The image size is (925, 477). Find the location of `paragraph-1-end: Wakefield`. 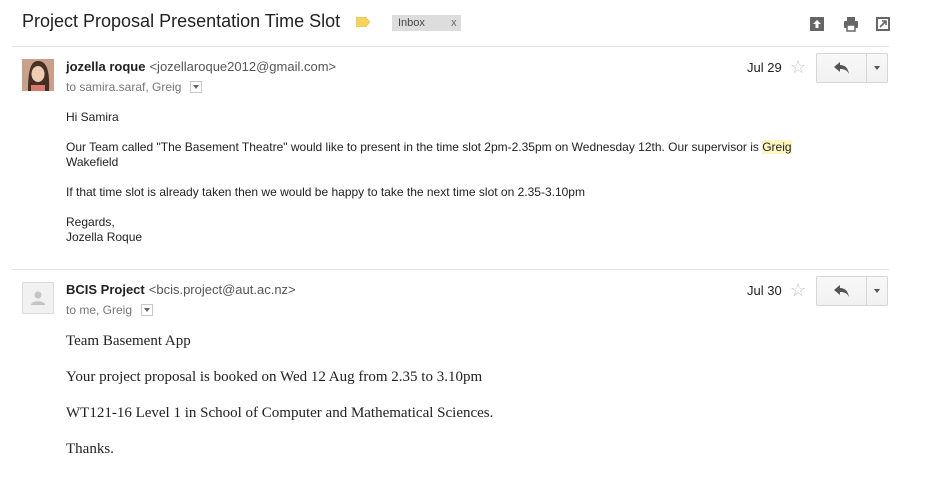

paragraph-1-end: Wakefield is located at coordinates (92, 162).